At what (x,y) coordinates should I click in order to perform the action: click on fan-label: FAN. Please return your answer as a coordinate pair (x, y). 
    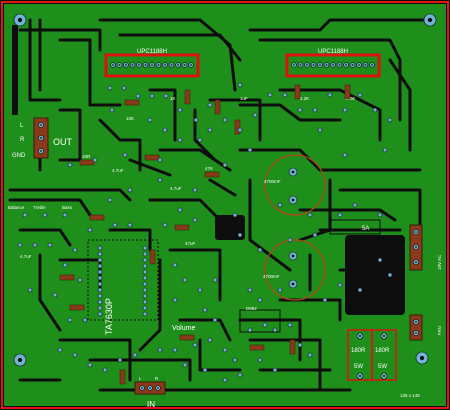
    Looking at the image, I should click on (439, 330).